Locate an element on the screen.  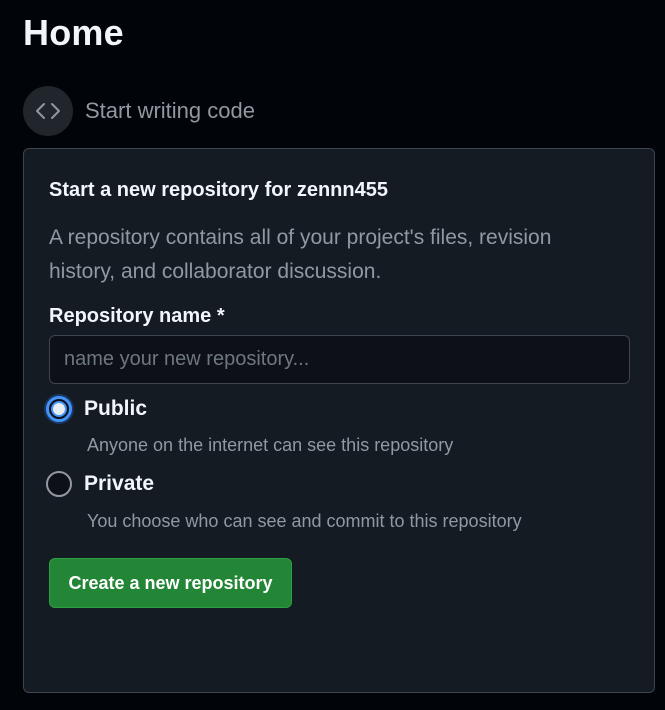
radio-public-button is located at coordinates (59, 409).